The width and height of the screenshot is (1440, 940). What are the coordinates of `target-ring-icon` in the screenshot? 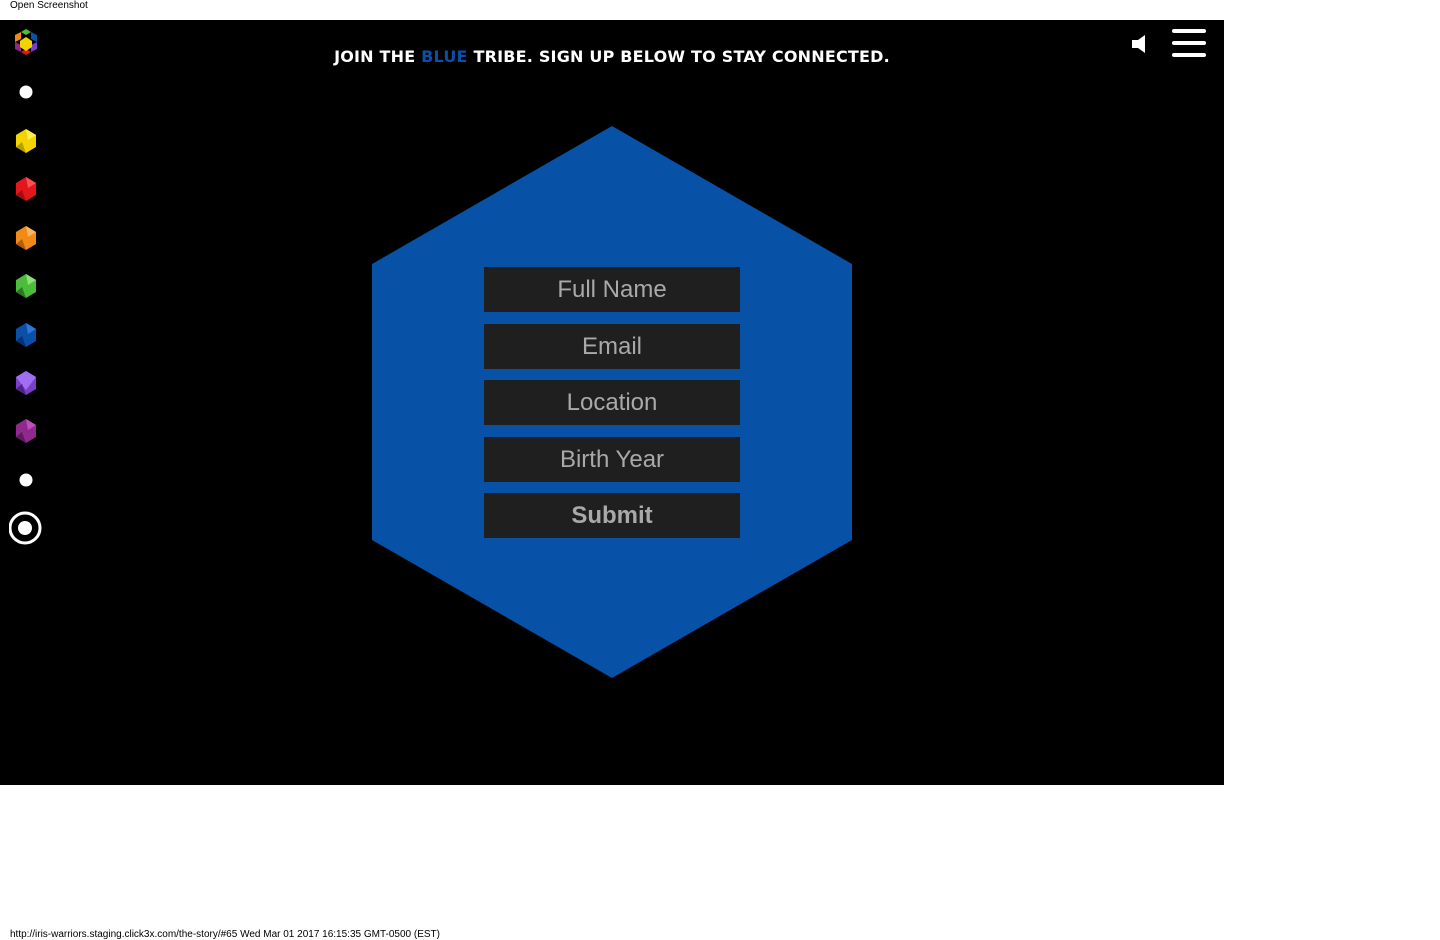 It's located at (25, 528).